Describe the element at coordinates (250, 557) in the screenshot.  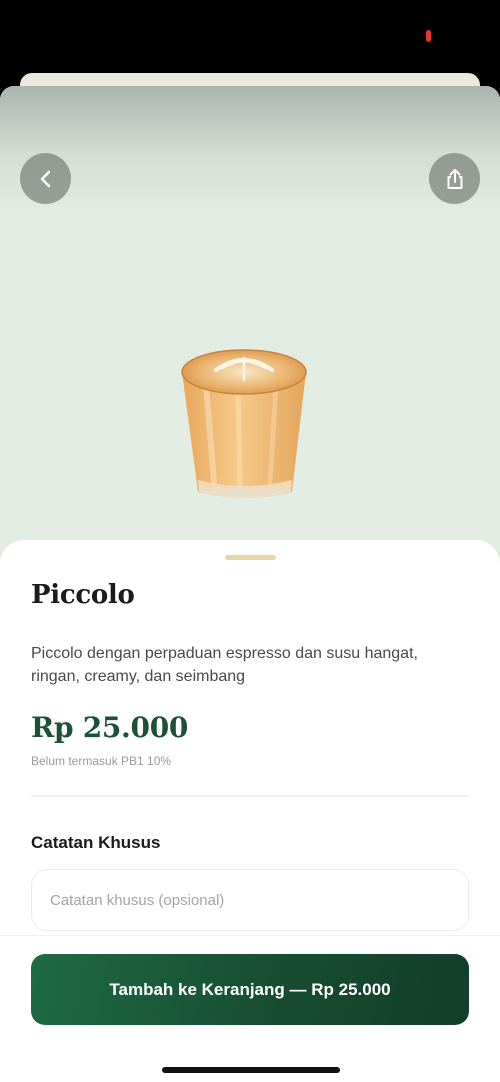
I see `drag-handle` at that location.